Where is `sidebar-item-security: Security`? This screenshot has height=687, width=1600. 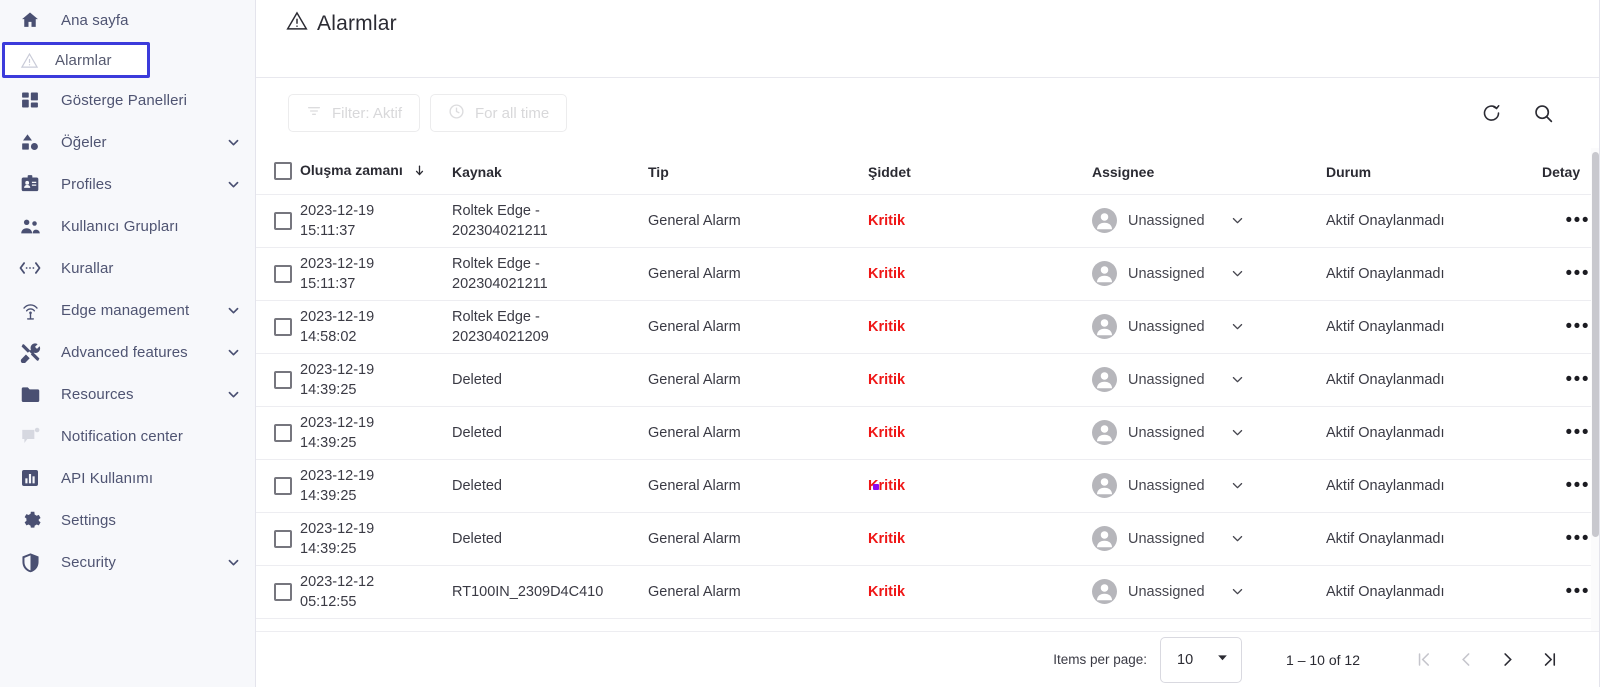
sidebar-item-security: Security is located at coordinates (127, 562).